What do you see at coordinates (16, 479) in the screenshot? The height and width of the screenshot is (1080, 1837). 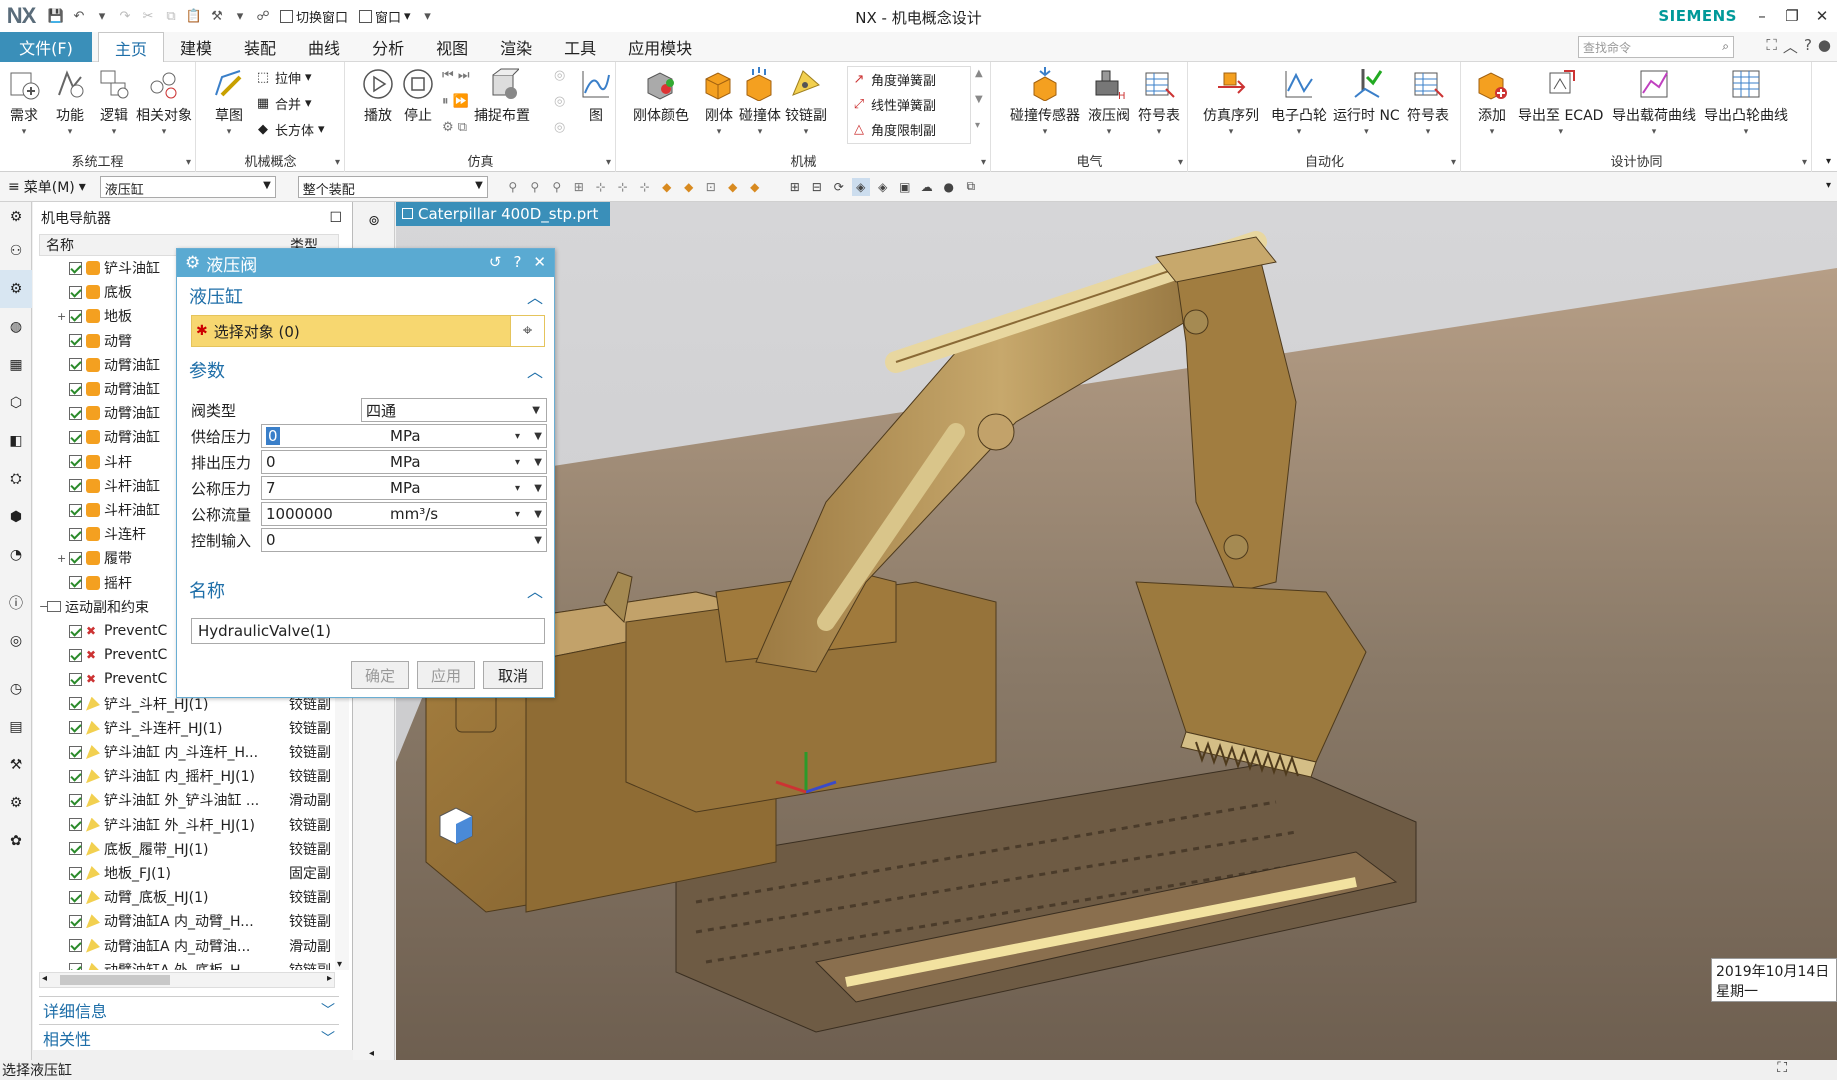 I see `machine-icon: ⛭` at bounding box center [16, 479].